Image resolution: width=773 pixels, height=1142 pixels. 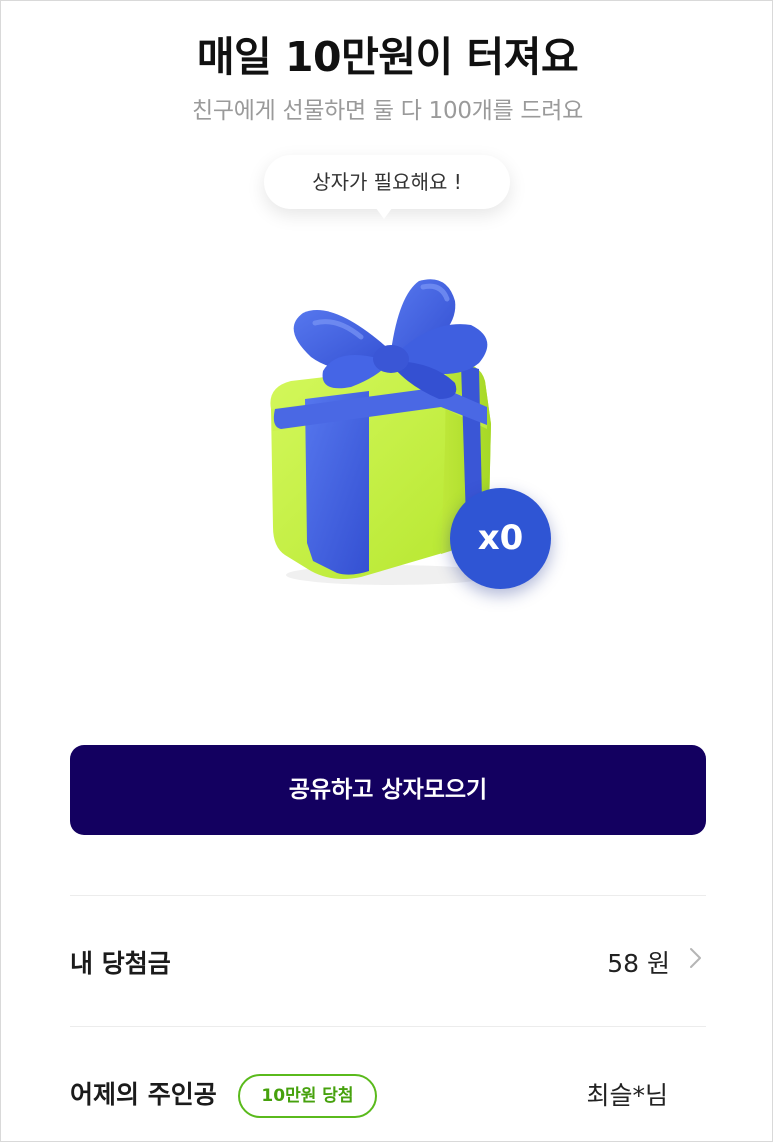 I want to click on my-winnings-label: 내 당첨금, so click(x=120, y=963).